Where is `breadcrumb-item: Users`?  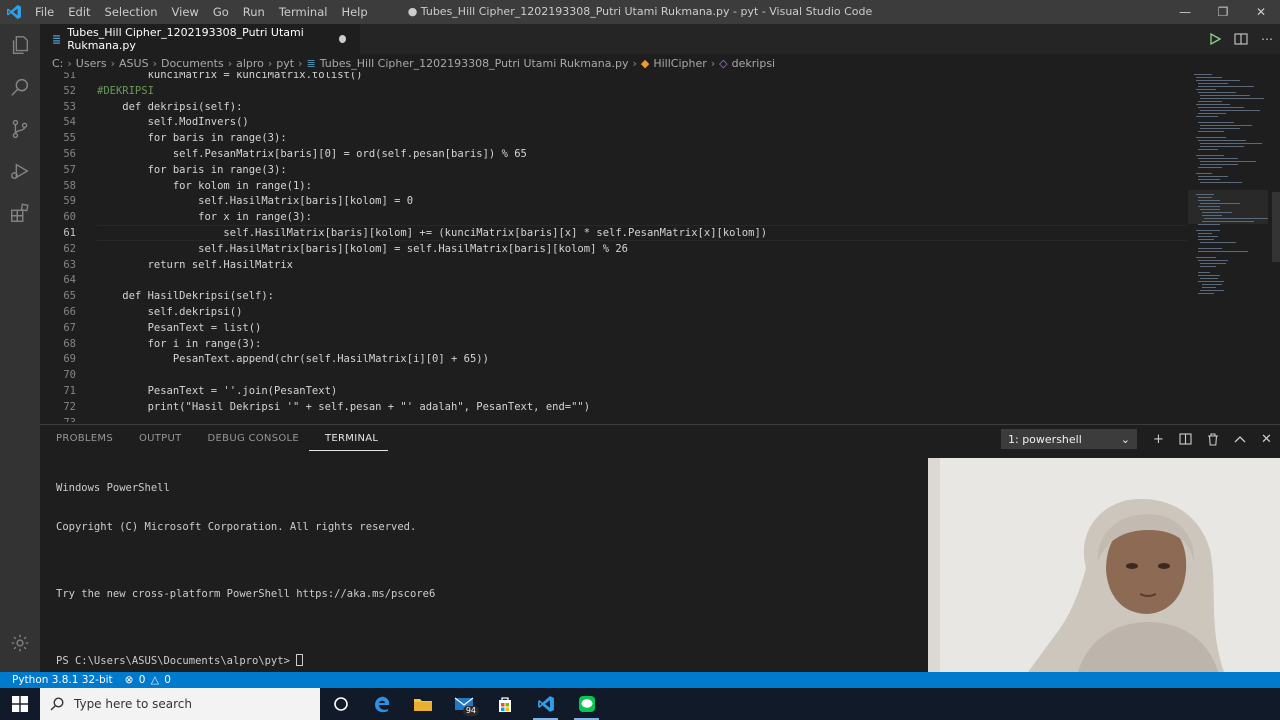
breadcrumb-item: Users is located at coordinates (91, 63).